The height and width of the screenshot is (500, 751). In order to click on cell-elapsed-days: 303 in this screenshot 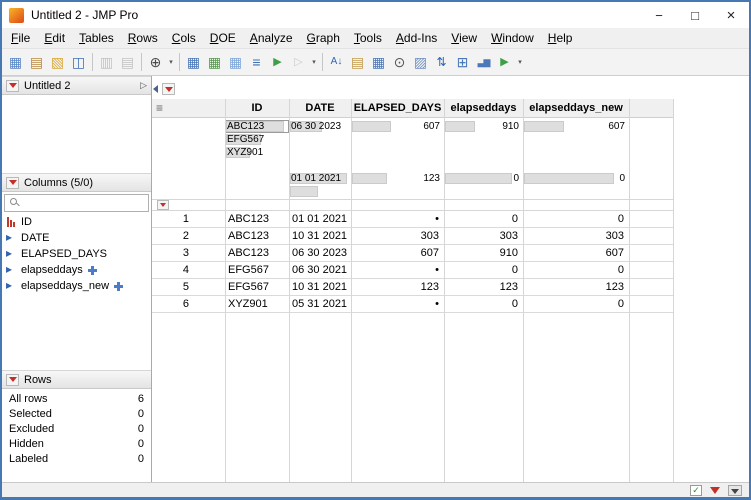, I will do `click(397, 236)`.